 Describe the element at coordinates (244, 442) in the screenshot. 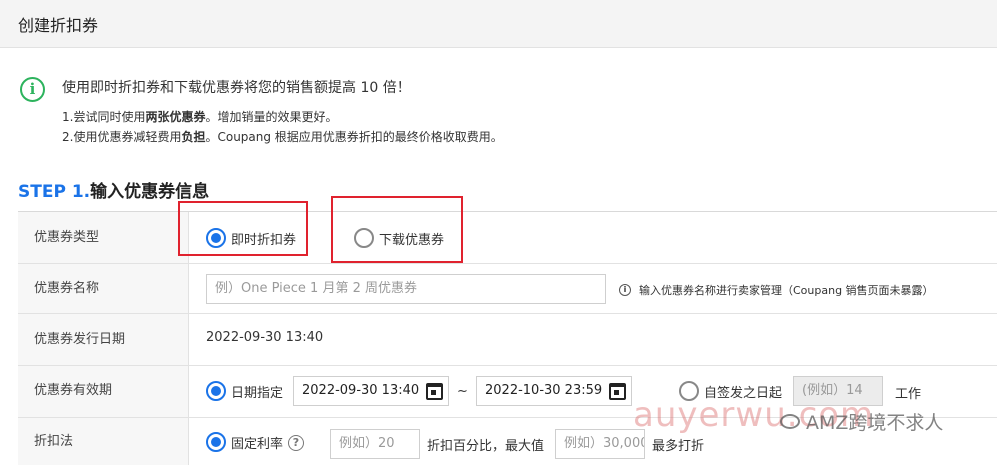

I see `radio-fixed-rate: 固定利率` at that location.